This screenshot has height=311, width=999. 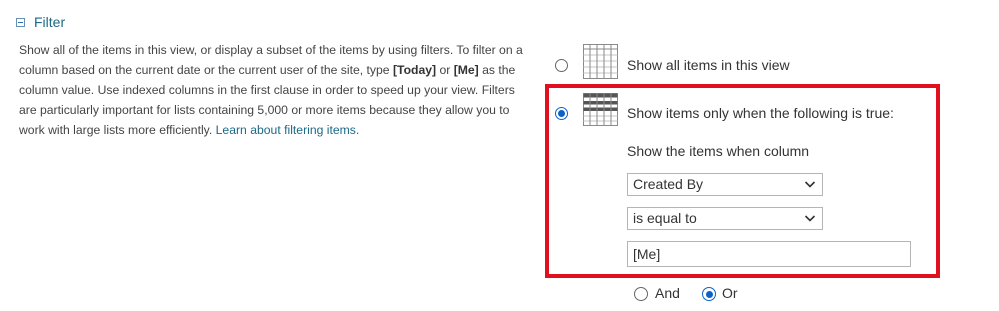 What do you see at coordinates (414, 70) in the screenshot?
I see `today-token: [Today]` at bounding box center [414, 70].